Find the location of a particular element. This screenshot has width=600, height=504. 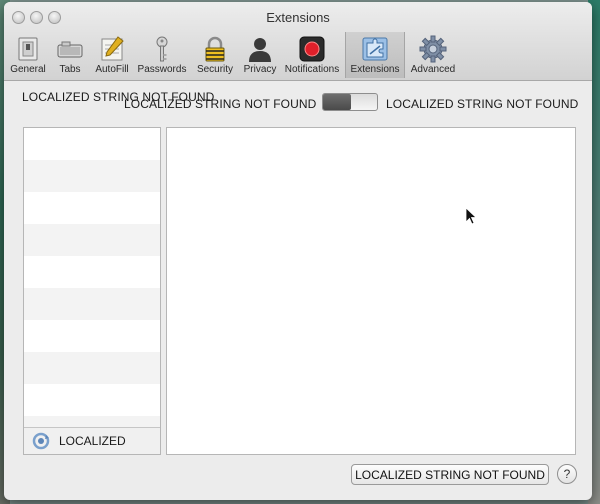

padlock-icon is located at coordinates (215, 49).